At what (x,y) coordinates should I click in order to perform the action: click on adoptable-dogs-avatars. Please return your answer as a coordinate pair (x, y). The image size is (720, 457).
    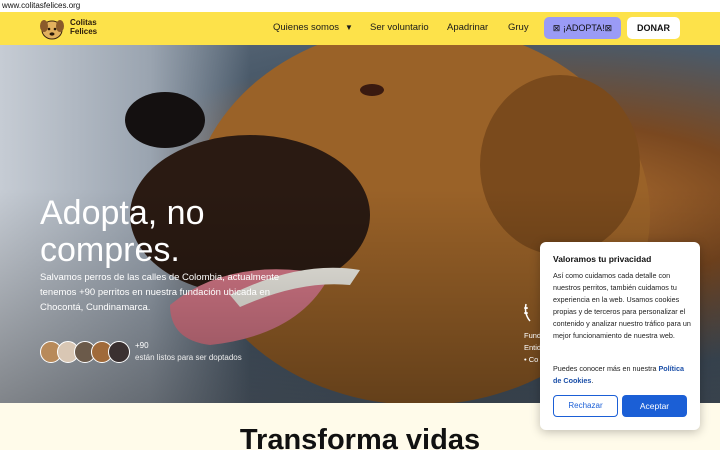
    Looking at the image, I should click on (90, 352).